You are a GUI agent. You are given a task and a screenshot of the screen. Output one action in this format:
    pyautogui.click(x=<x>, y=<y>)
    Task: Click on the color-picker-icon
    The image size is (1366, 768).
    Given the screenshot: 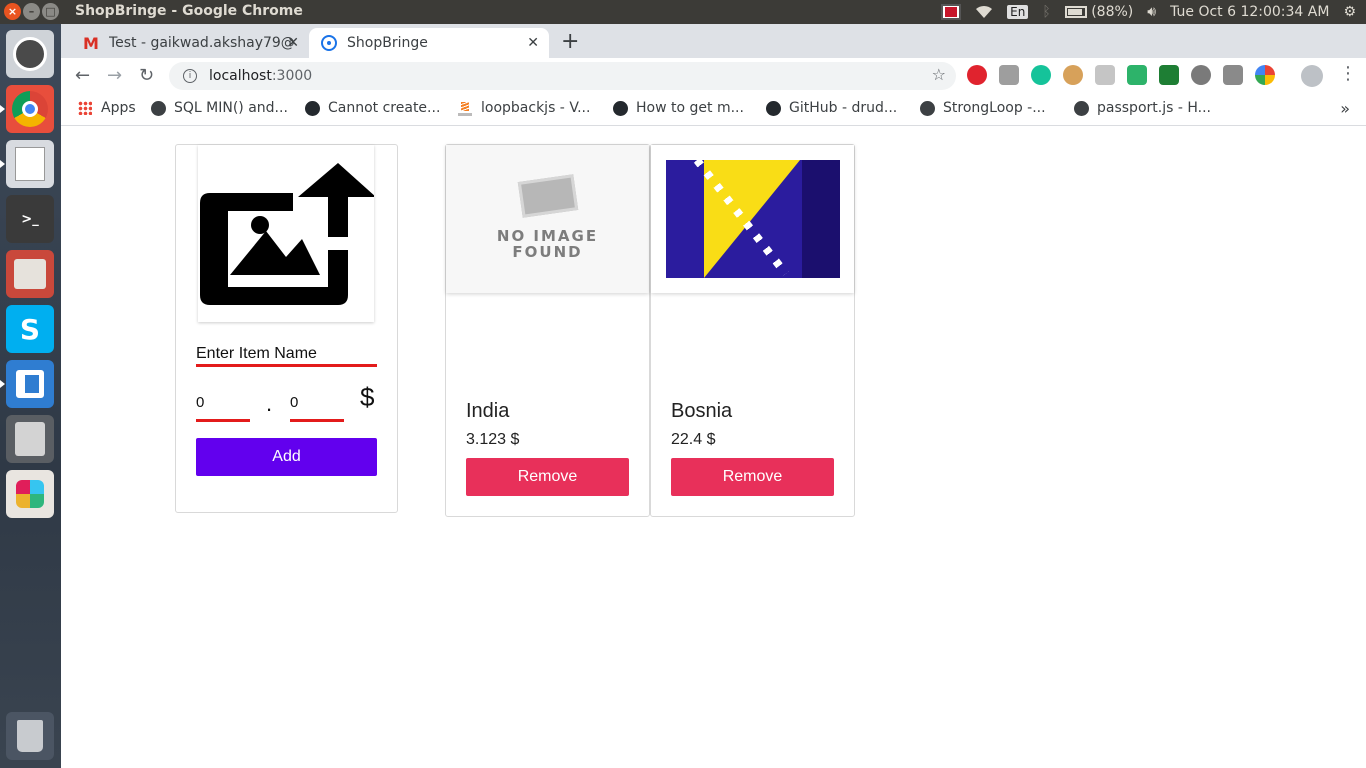 What is the action you would take?
    pyautogui.click(x=1265, y=75)
    